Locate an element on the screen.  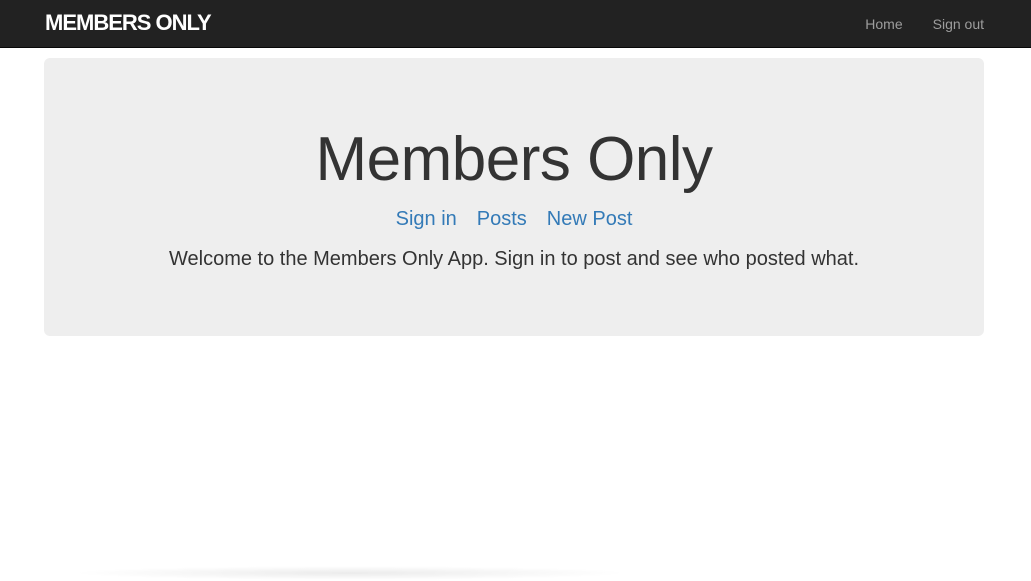
jumbotron-links: Sign in Posts New Post is located at coordinates (514, 219).